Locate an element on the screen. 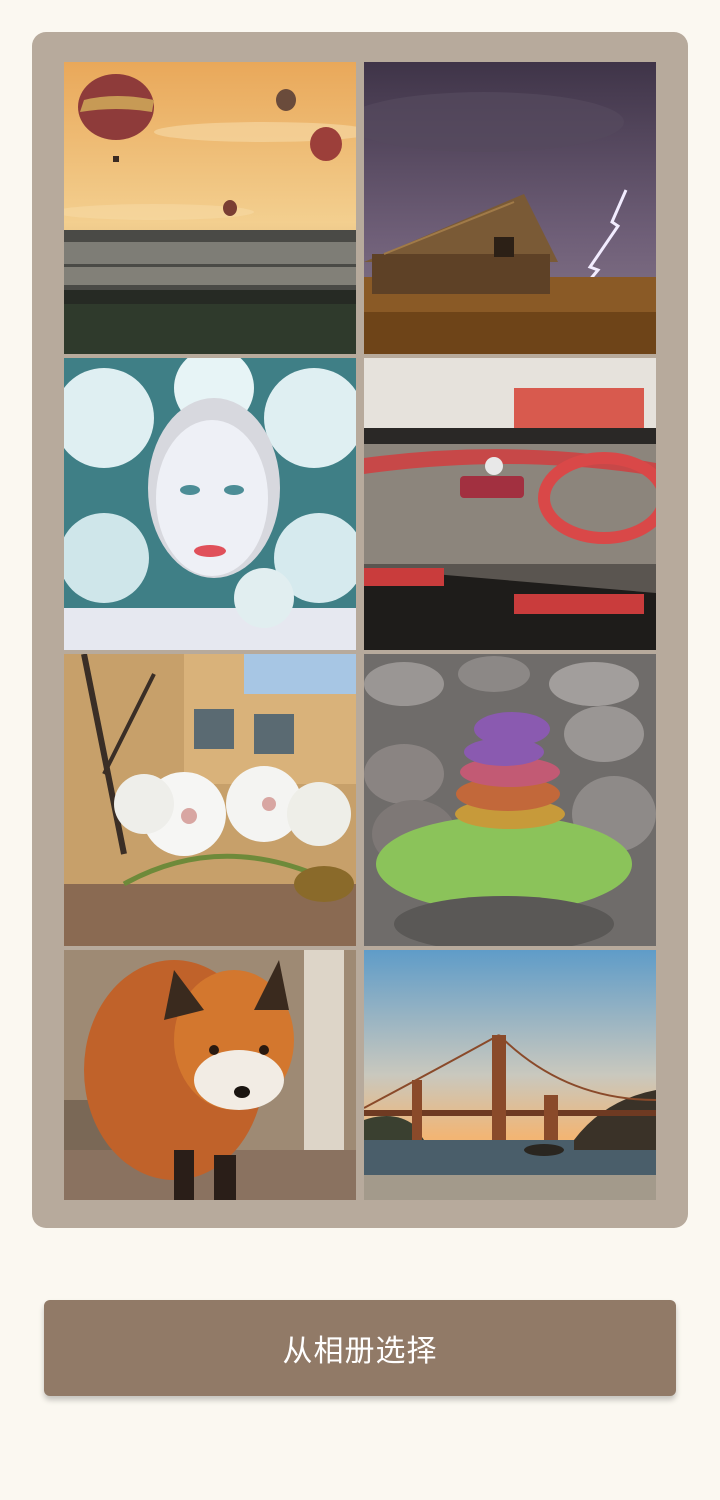 The width and height of the screenshot is (720, 1500). select-from-album-button: 从相册选择 is located at coordinates (360, 1348).